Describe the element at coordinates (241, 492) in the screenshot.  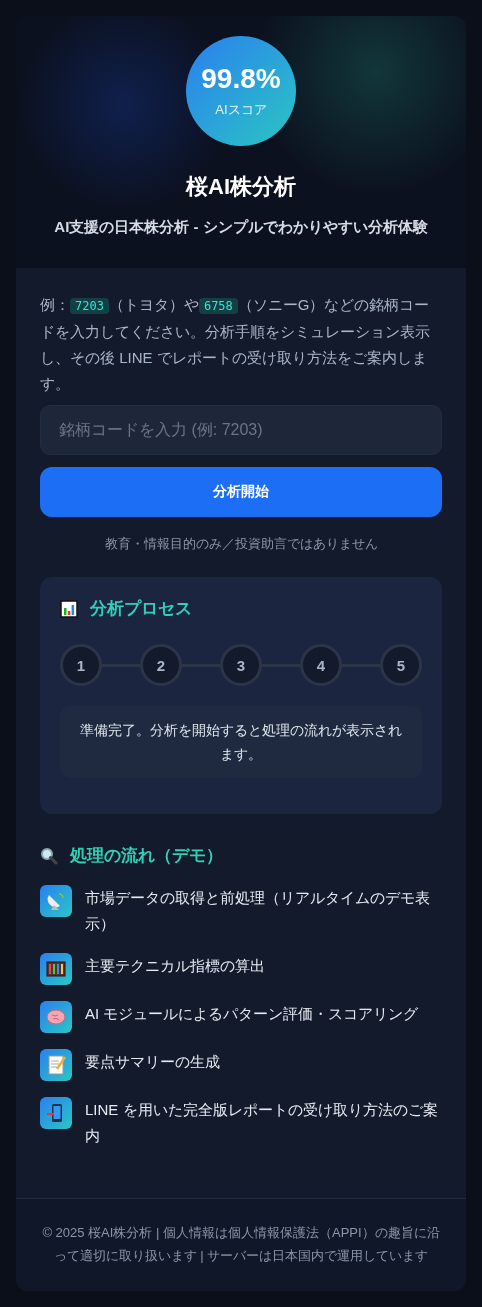
I see `start-analysis-button: 分析開始` at that location.